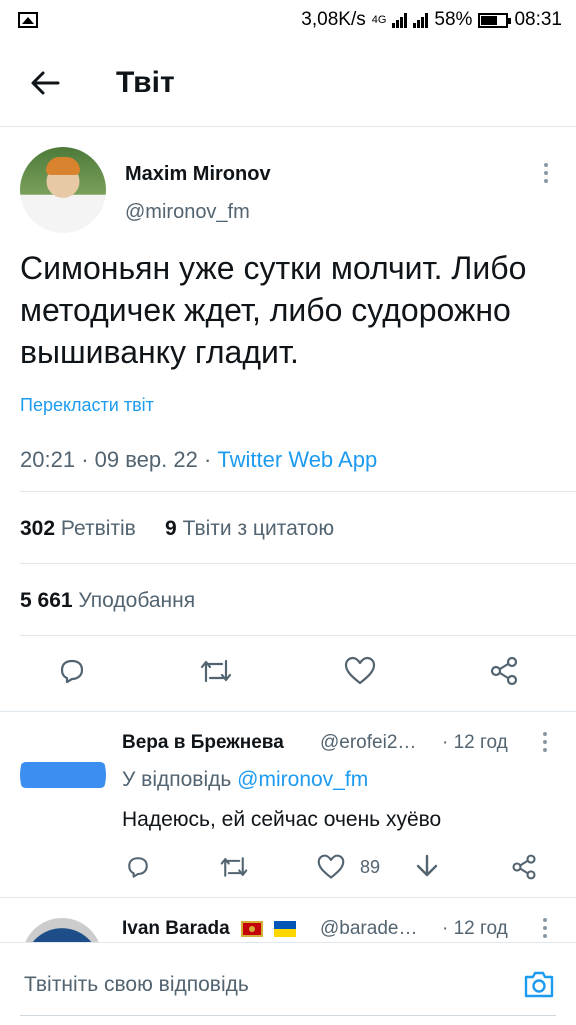 Image resolution: width=576 pixels, height=1025 pixels. What do you see at coordinates (63, 775) in the screenshot?
I see `reply-author-avatar` at bounding box center [63, 775].